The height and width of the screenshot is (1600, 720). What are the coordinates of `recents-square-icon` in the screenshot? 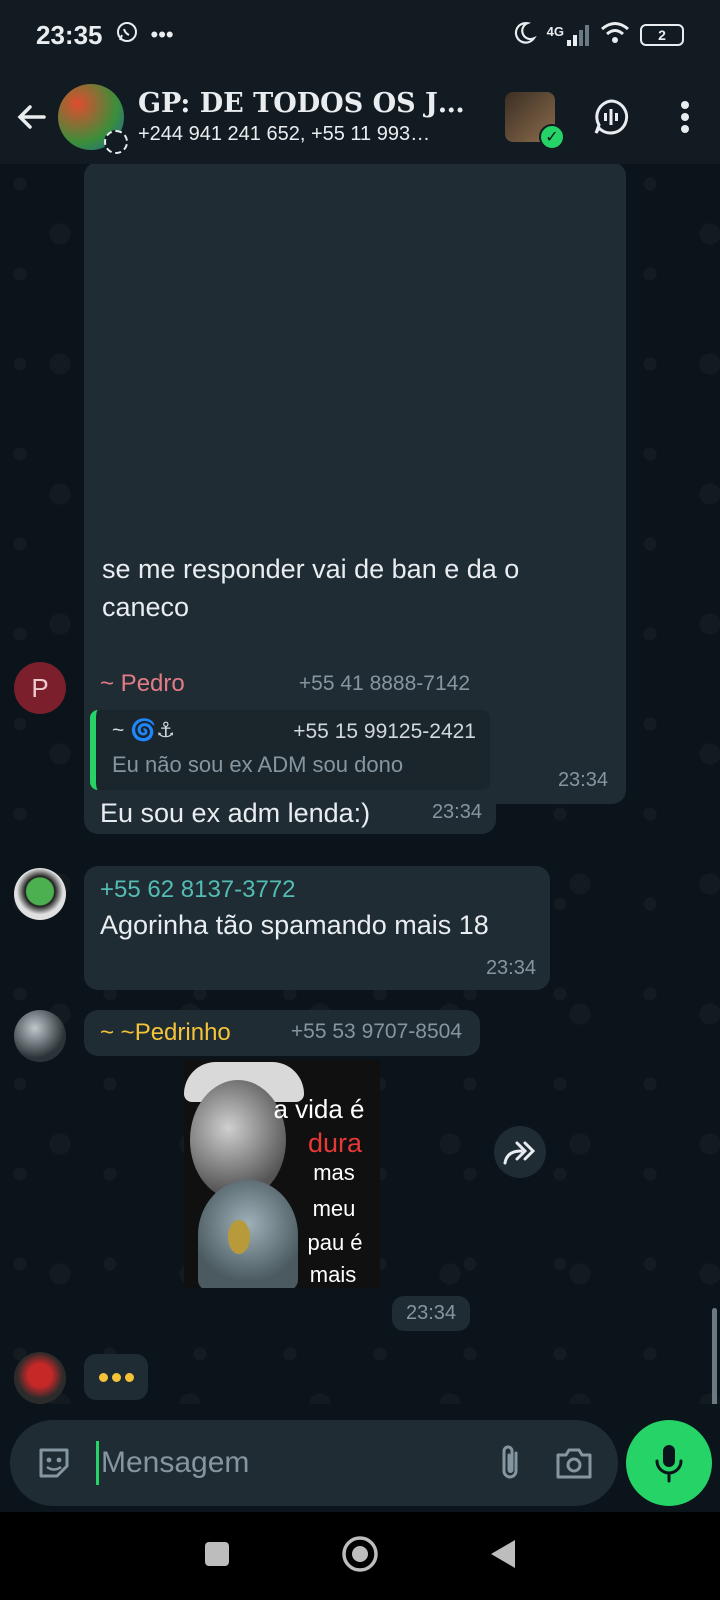 It's located at (217, 1553).